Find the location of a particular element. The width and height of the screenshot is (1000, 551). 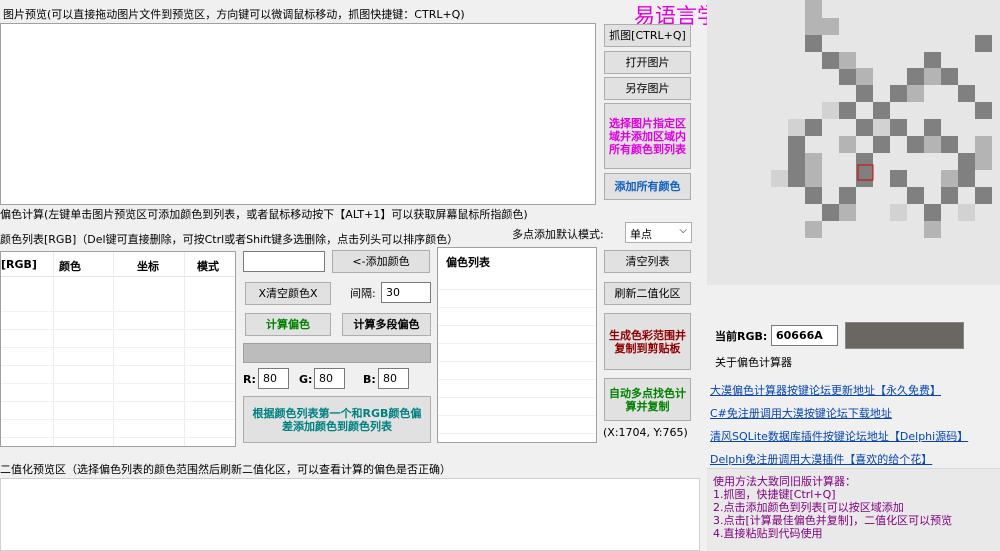

interval-label: 间隔: is located at coordinates (363, 293).